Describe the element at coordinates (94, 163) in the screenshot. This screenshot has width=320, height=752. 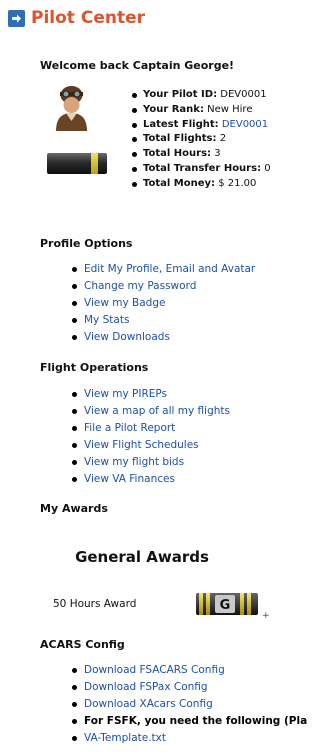
I see `rank-stripe` at that location.